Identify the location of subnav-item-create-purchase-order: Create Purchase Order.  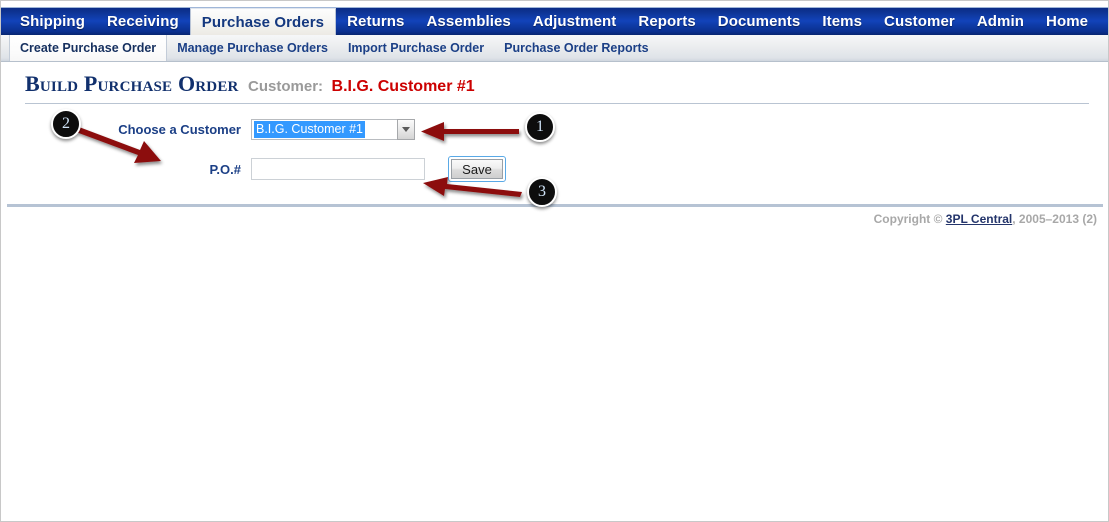
(88, 48).